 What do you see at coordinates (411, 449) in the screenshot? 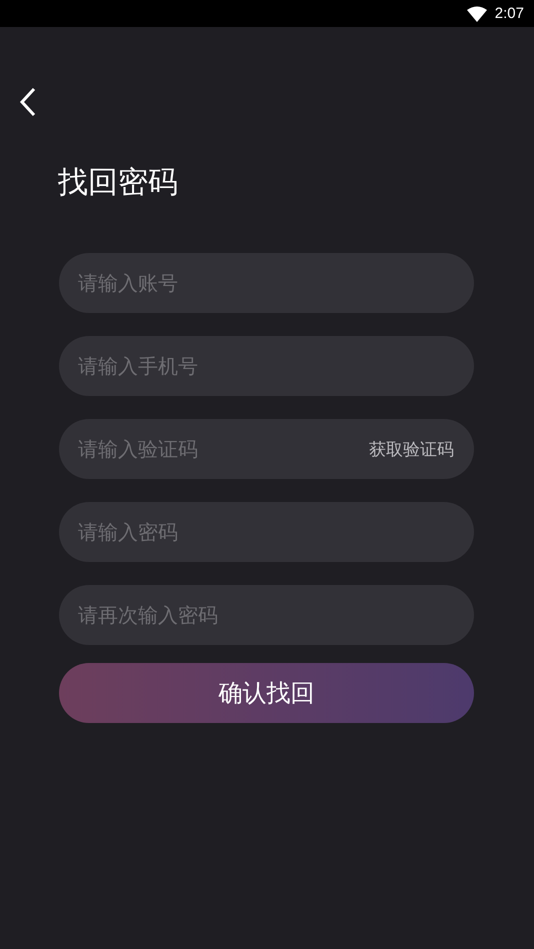
I see `get-code-button: 获取验证码` at bounding box center [411, 449].